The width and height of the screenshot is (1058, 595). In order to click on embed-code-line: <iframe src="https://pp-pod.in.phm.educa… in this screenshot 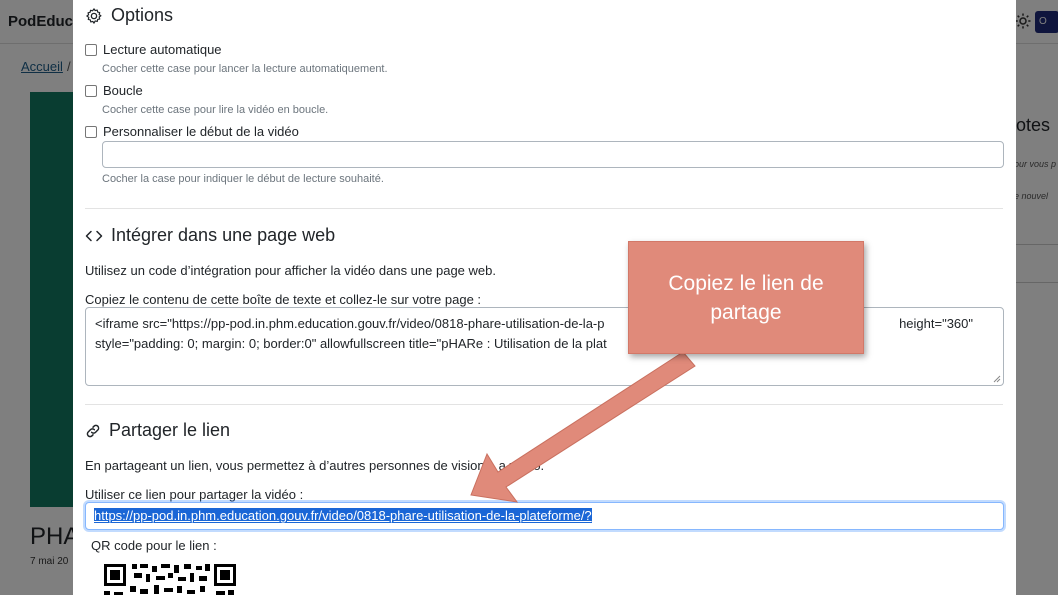, I will do `click(350, 323)`.